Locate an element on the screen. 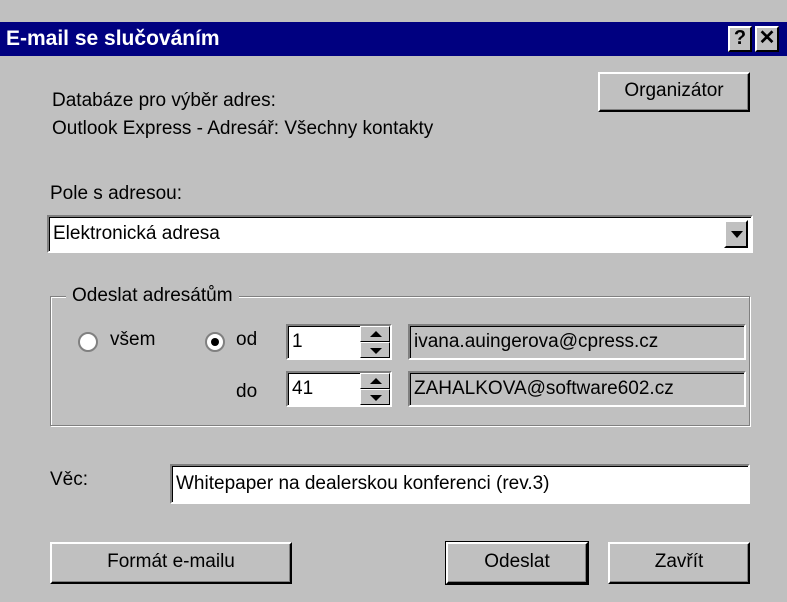 This screenshot has width=787, height=602. radio-from is located at coordinates (215, 342).